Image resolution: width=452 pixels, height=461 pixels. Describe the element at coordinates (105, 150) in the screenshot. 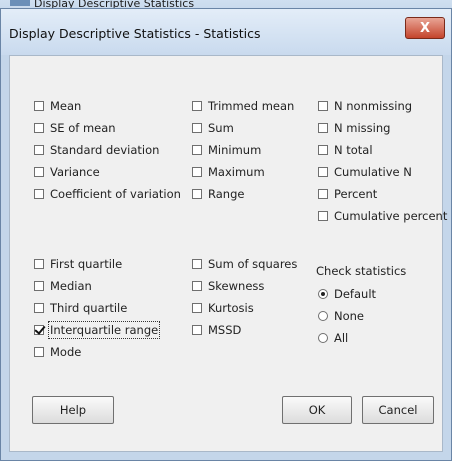

I see `option-label: Standard deviation` at that location.